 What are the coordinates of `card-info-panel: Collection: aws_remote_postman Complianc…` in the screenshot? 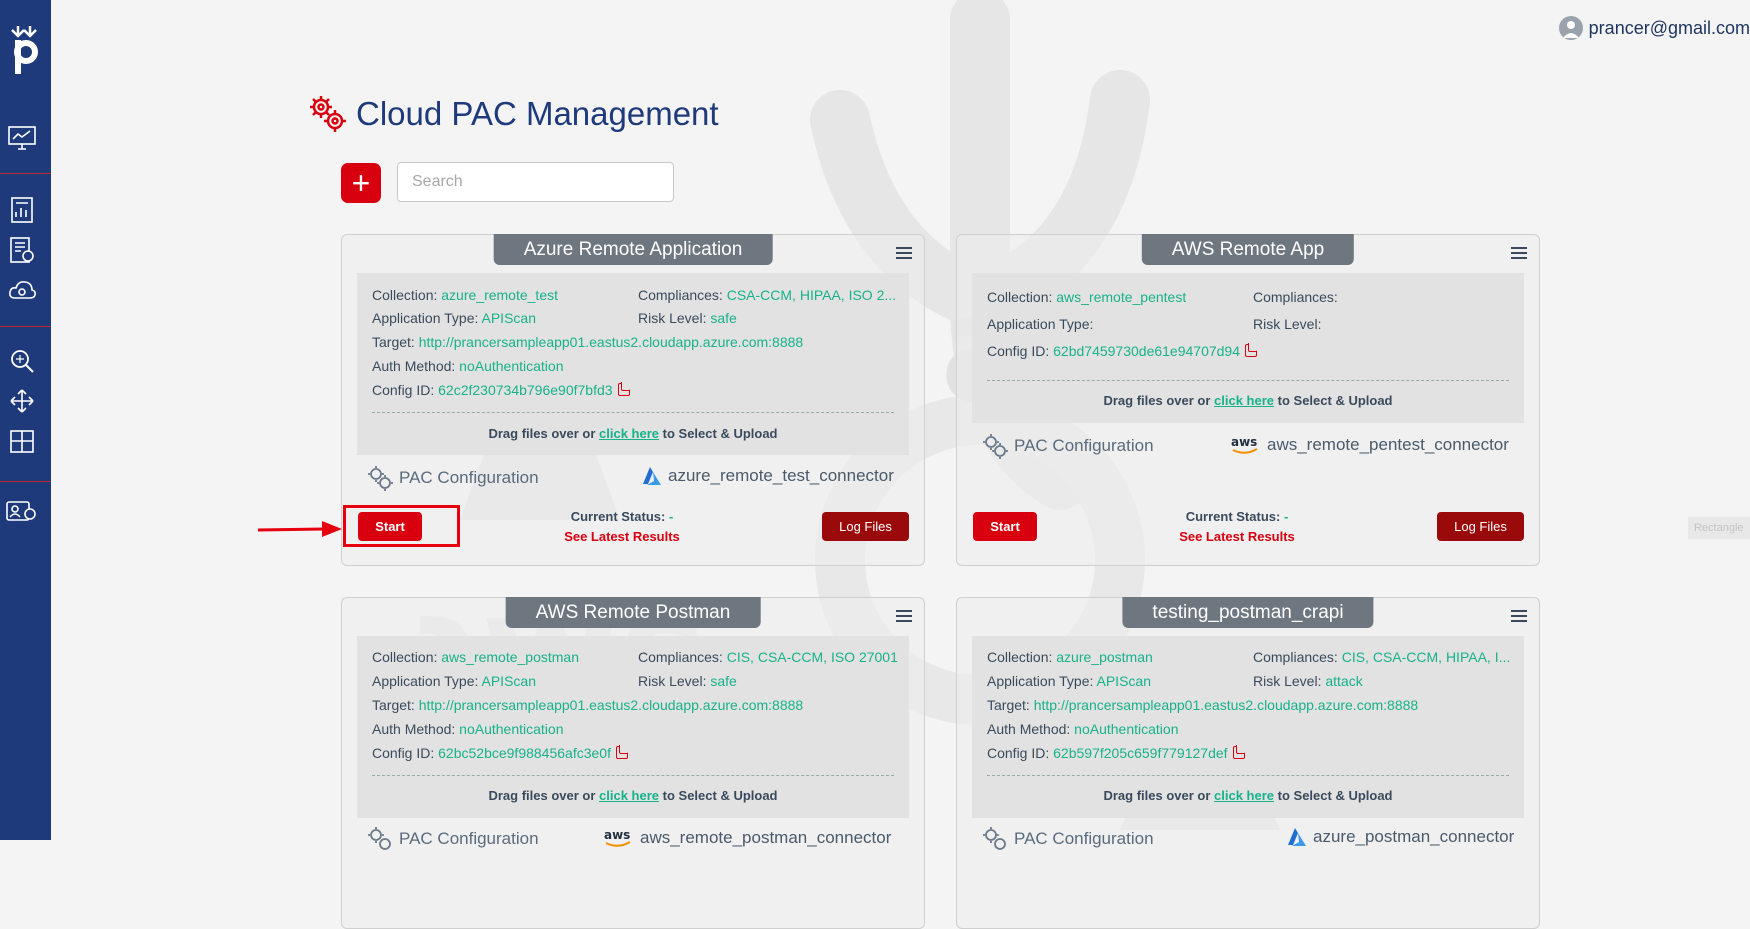 It's located at (633, 727).